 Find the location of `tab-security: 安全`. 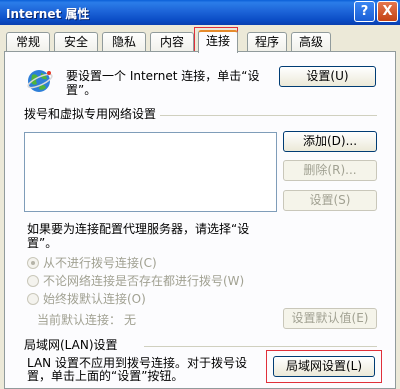

tab-security: 安全 is located at coordinates (76, 42).